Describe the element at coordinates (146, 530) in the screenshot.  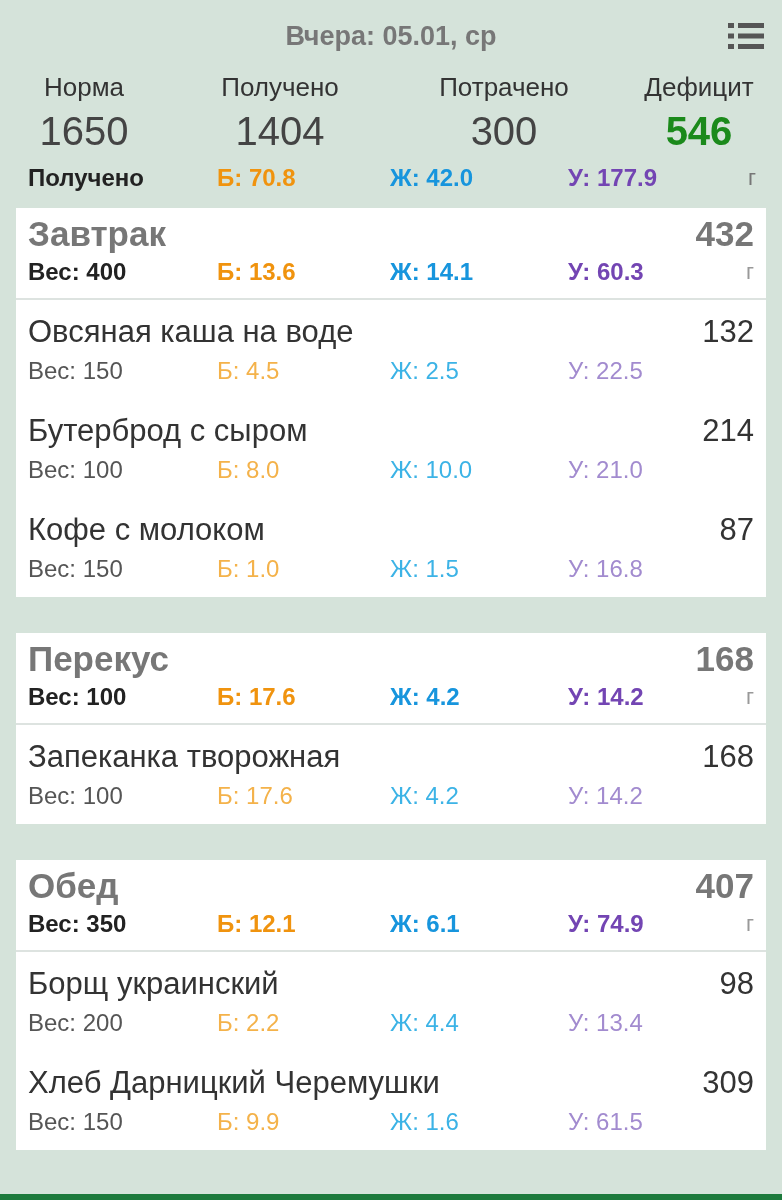
I see `food-name: Кофе с молоком` at that location.